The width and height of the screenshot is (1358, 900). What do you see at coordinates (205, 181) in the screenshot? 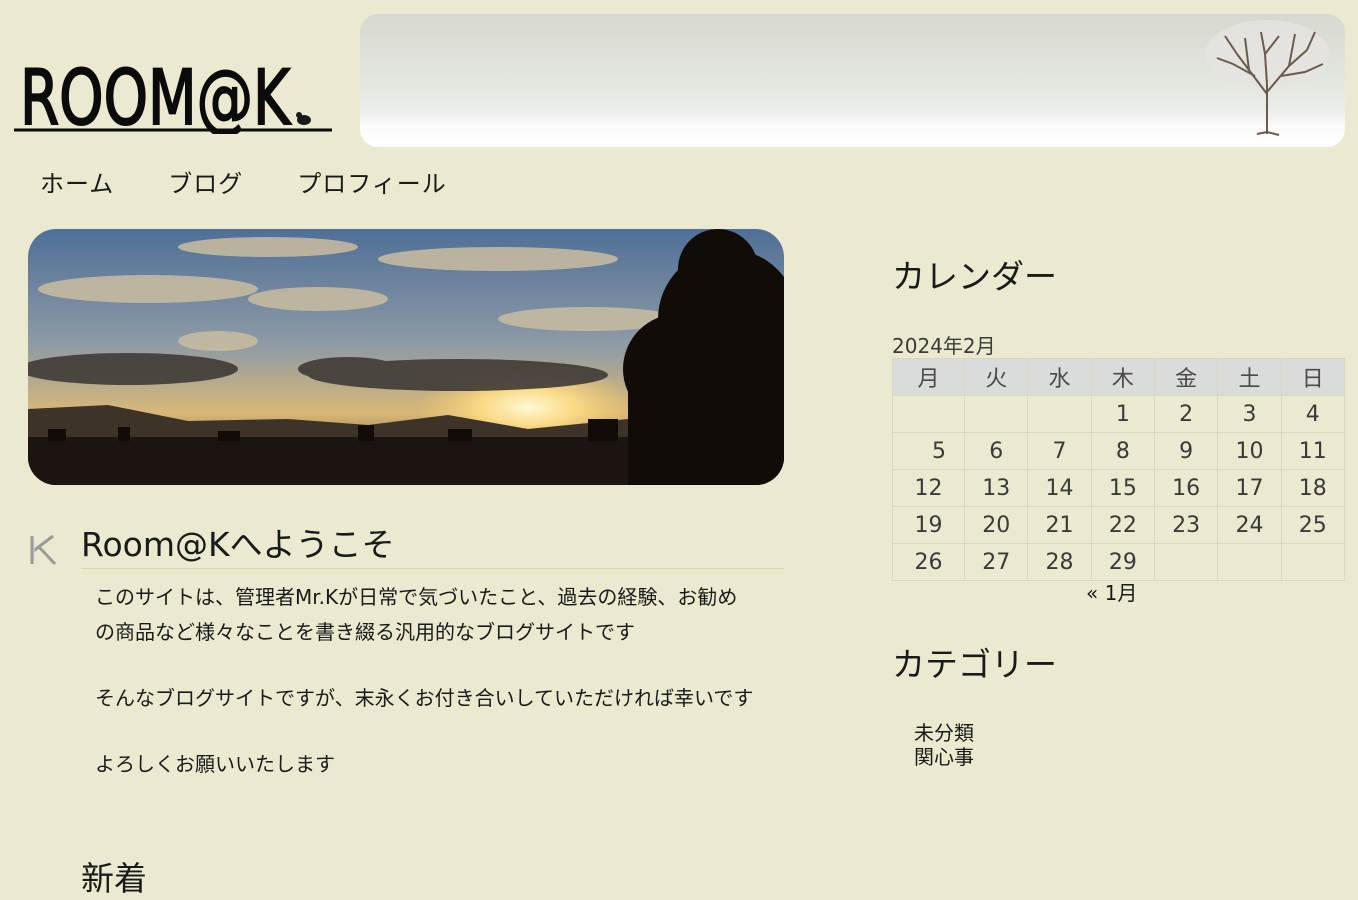
I see `nav-blog: ブログ` at bounding box center [205, 181].